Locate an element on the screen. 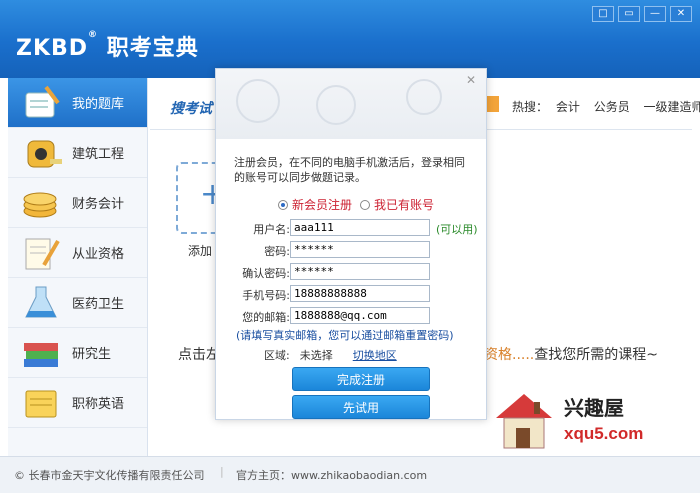 This screenshot has width=700, height=493. phone-label: 手机号码: is located at coordinates (266, 295).